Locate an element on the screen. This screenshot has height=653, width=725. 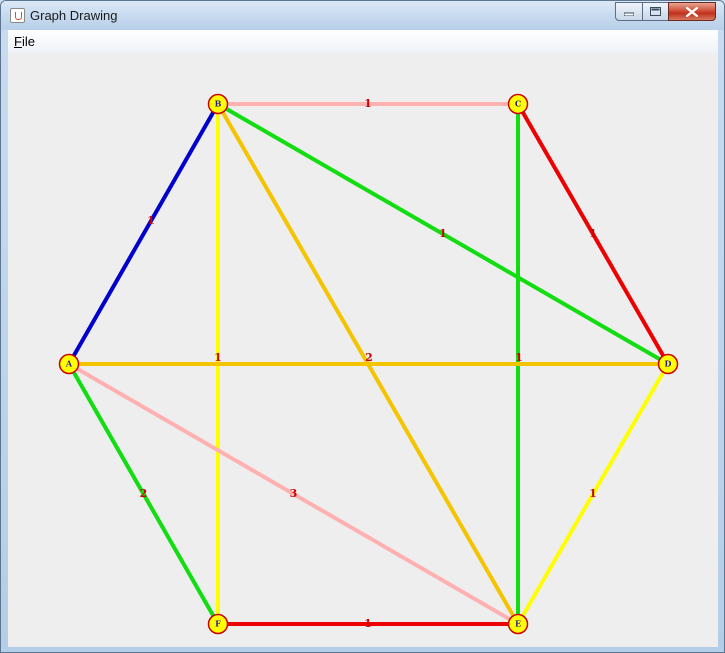
maximize-button is located at coordinates (655, 11).